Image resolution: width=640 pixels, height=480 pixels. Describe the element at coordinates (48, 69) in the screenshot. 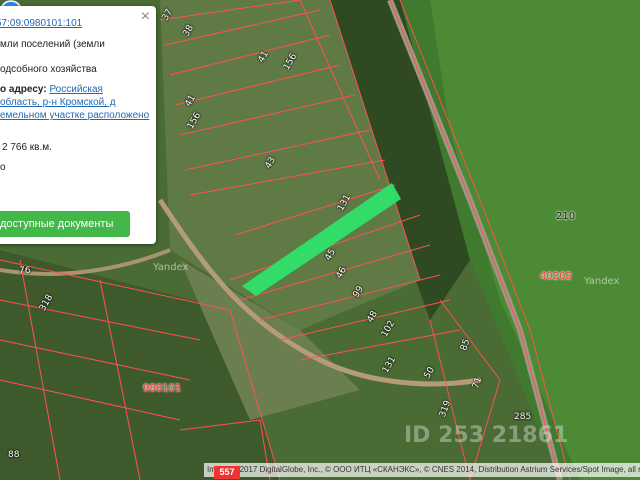

I see `usage-text: одсобного хозяйства` at that location.